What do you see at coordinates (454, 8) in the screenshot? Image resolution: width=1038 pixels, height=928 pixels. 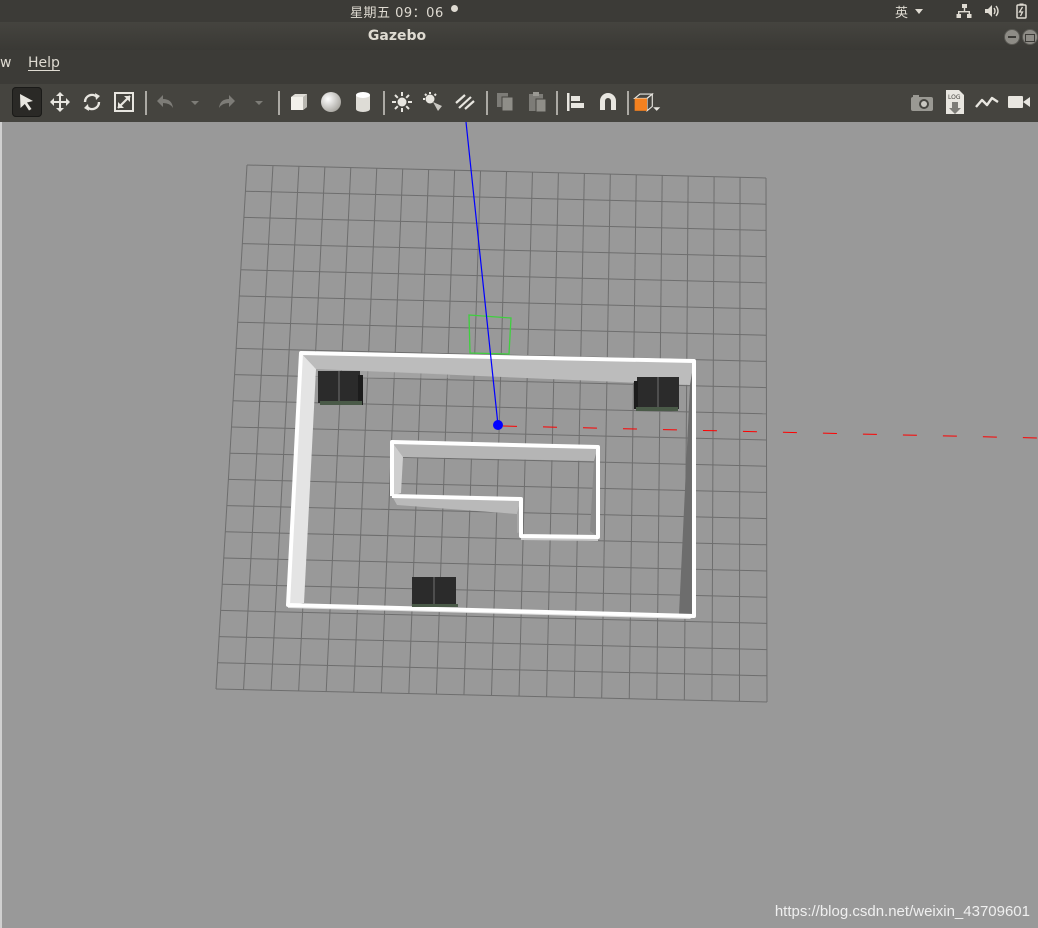 I see `notification-dot` at bounding box center [454, 8].